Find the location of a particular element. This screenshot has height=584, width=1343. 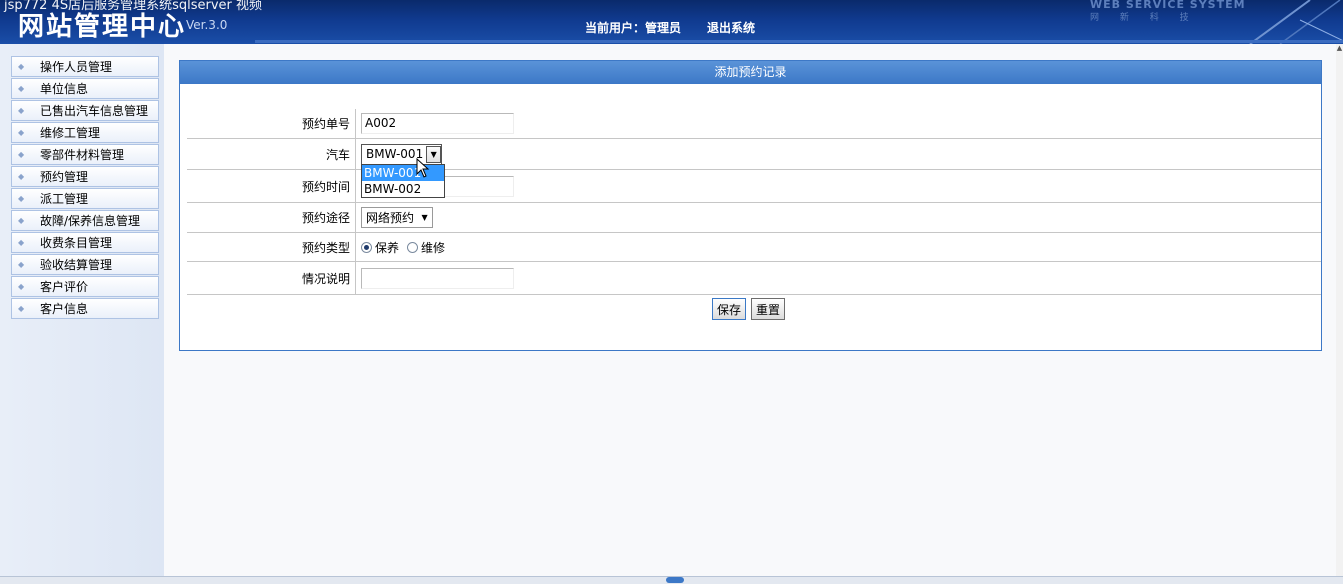

sidebar-item-label: 客户信息 is located at coordinates (64, 309).